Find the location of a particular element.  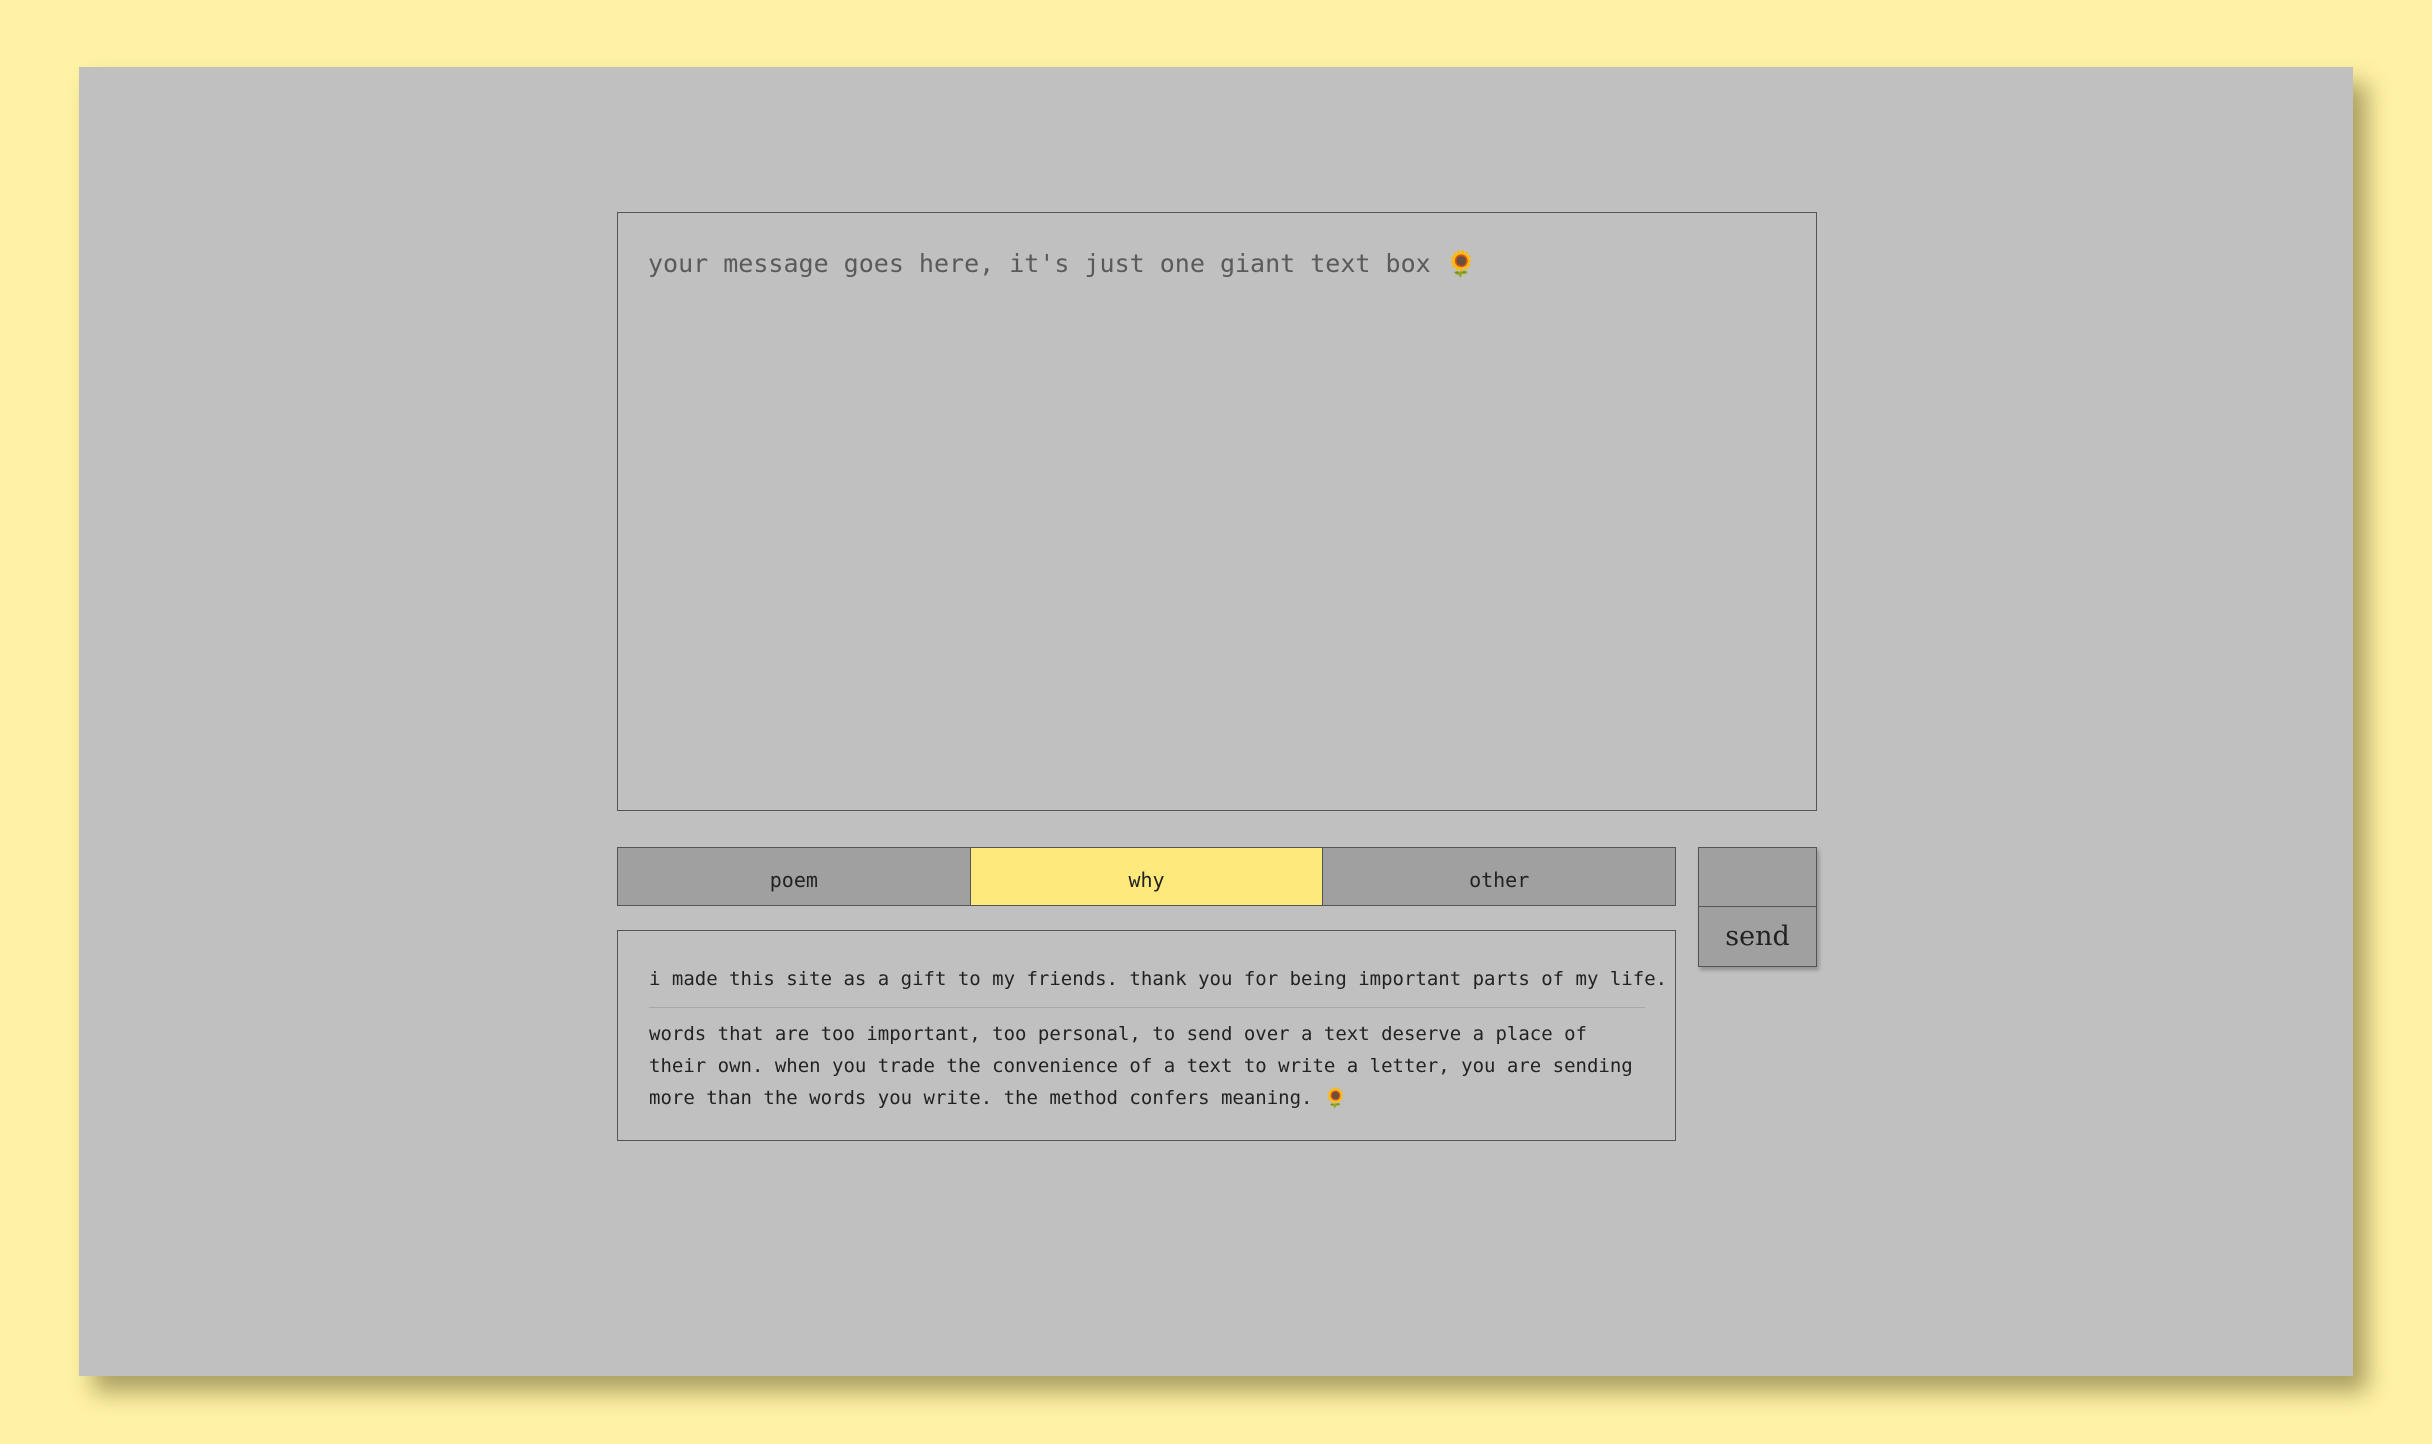

tab-why: why is located at coordinates (1146, 876).